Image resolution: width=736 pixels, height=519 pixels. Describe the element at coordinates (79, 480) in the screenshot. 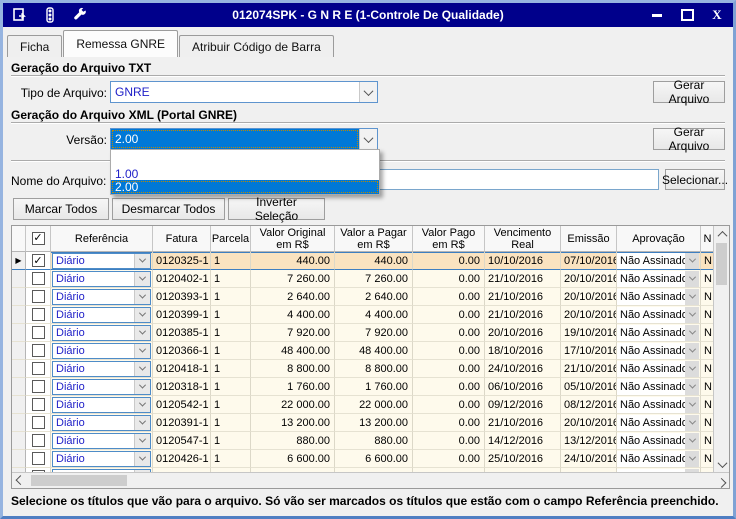

I see `horizontal-scroll-thumb` at that location.